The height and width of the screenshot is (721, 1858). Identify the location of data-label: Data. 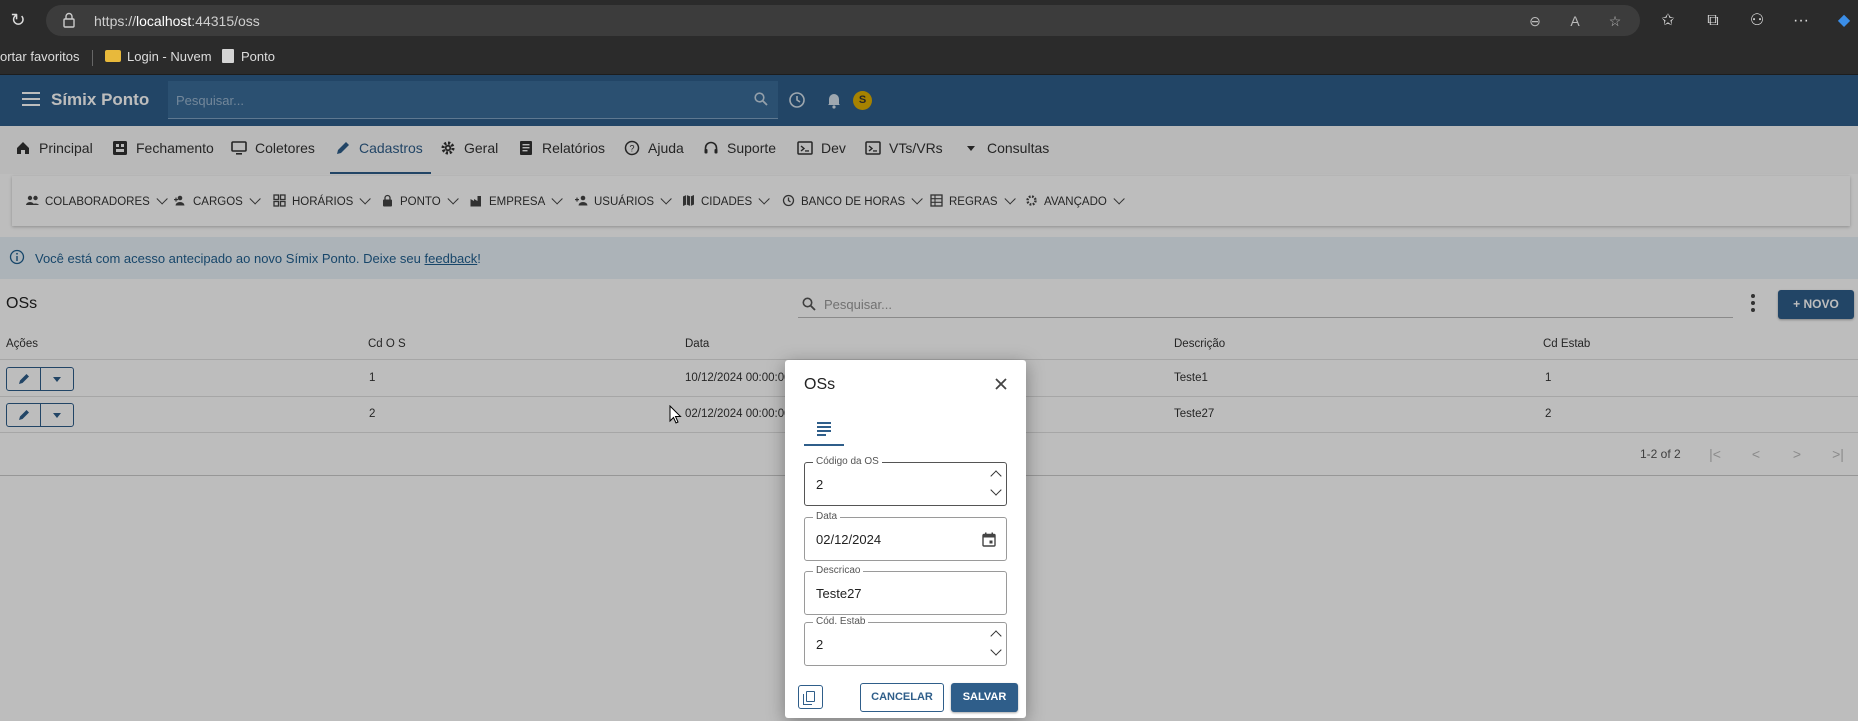
(827, 516).